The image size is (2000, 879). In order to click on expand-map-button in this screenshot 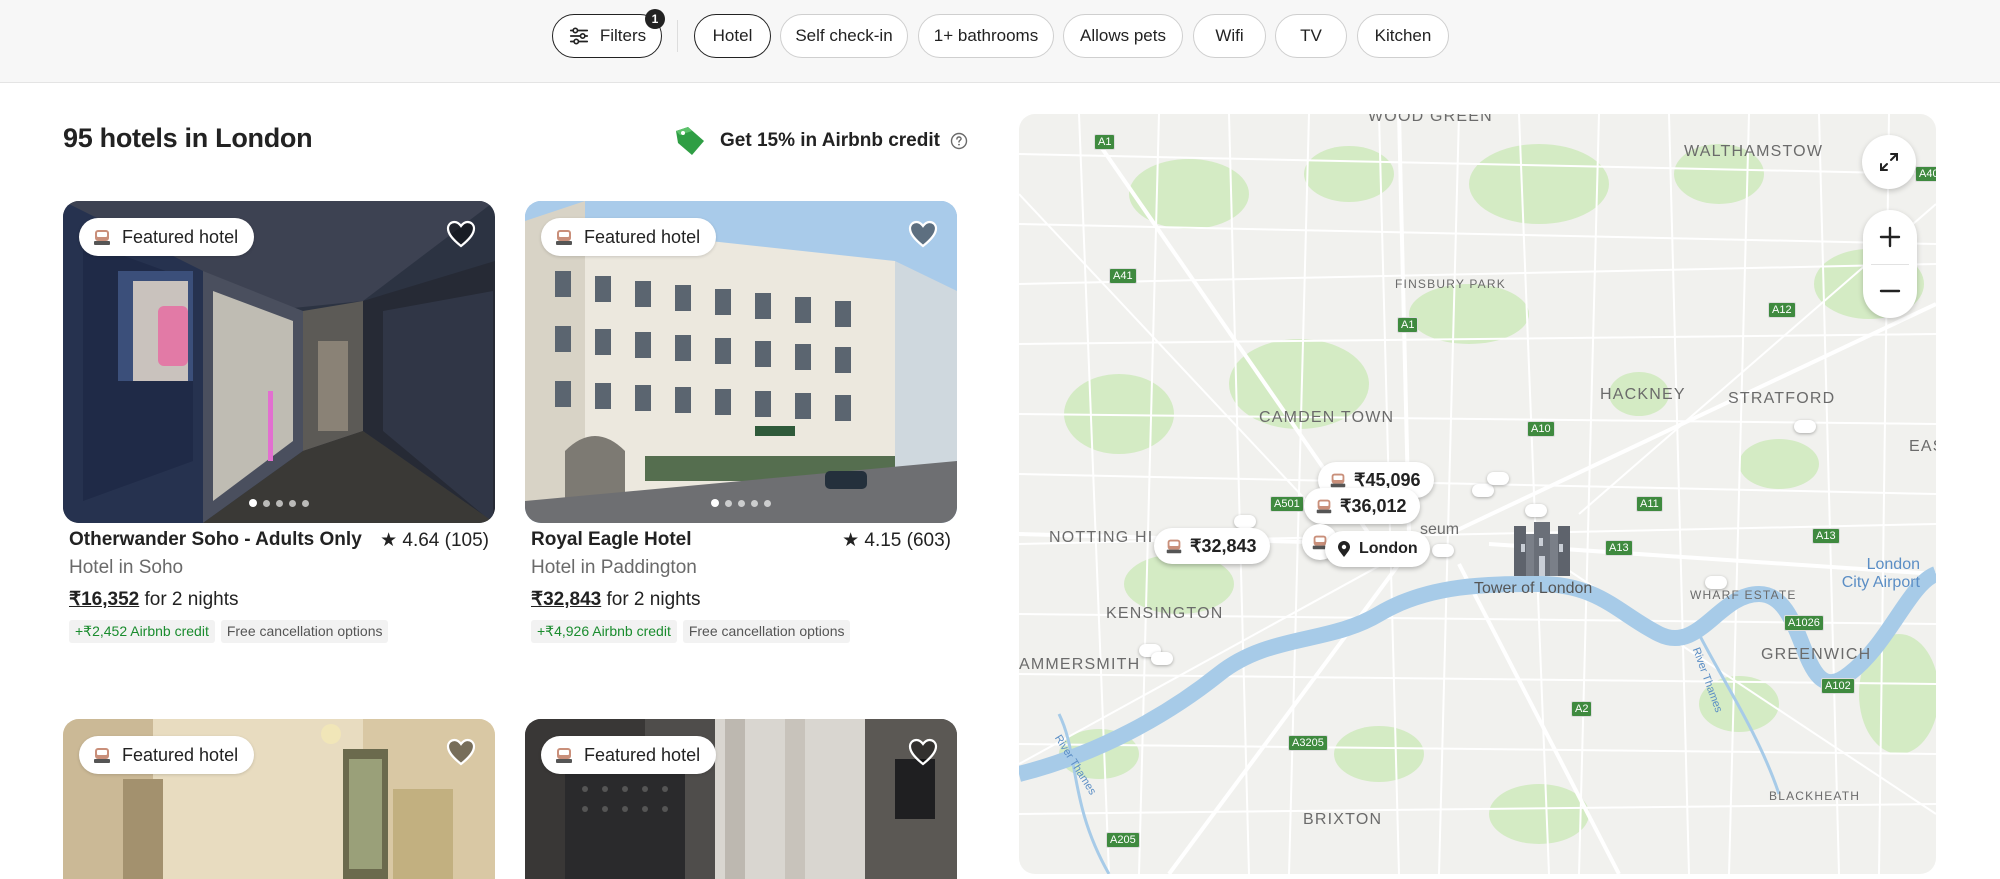, I will do `click(1889, 162)`.